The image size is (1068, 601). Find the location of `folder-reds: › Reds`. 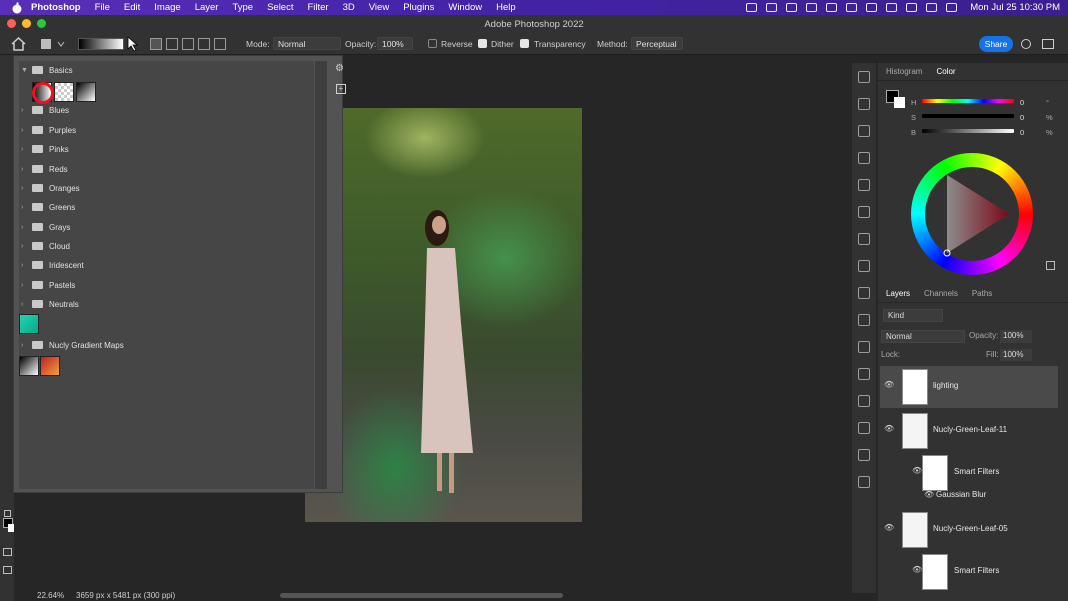

folder-reds: › Reds is located at coordinates (44, 169).